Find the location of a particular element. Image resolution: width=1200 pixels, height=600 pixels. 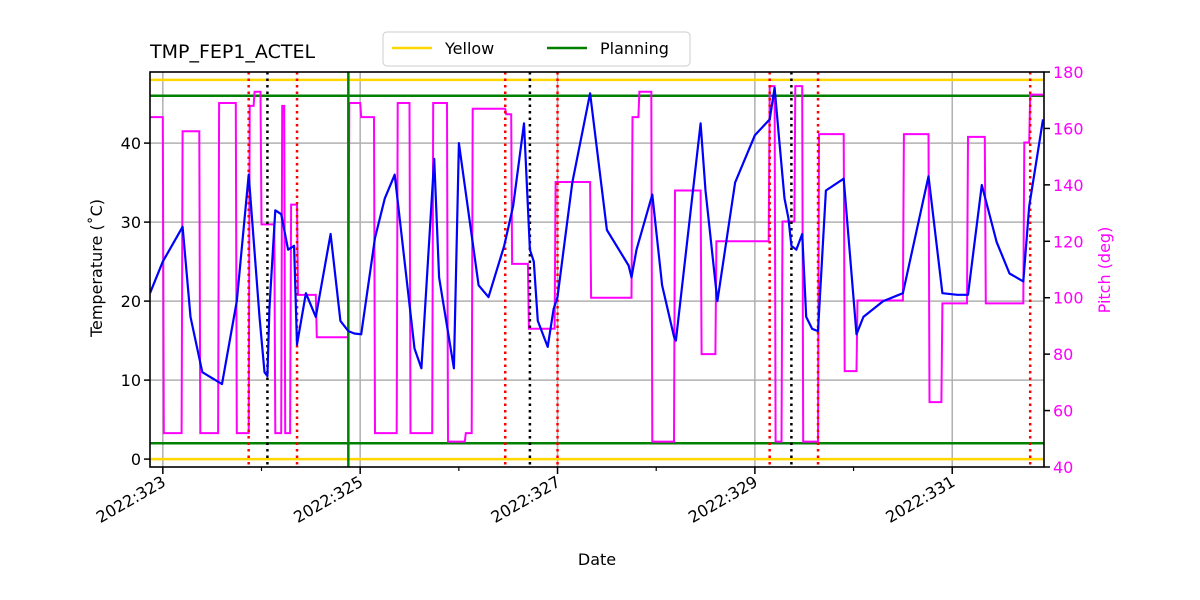

chart-title: TMP_FEP1_ACTEL is located at coordinates (232, 52).